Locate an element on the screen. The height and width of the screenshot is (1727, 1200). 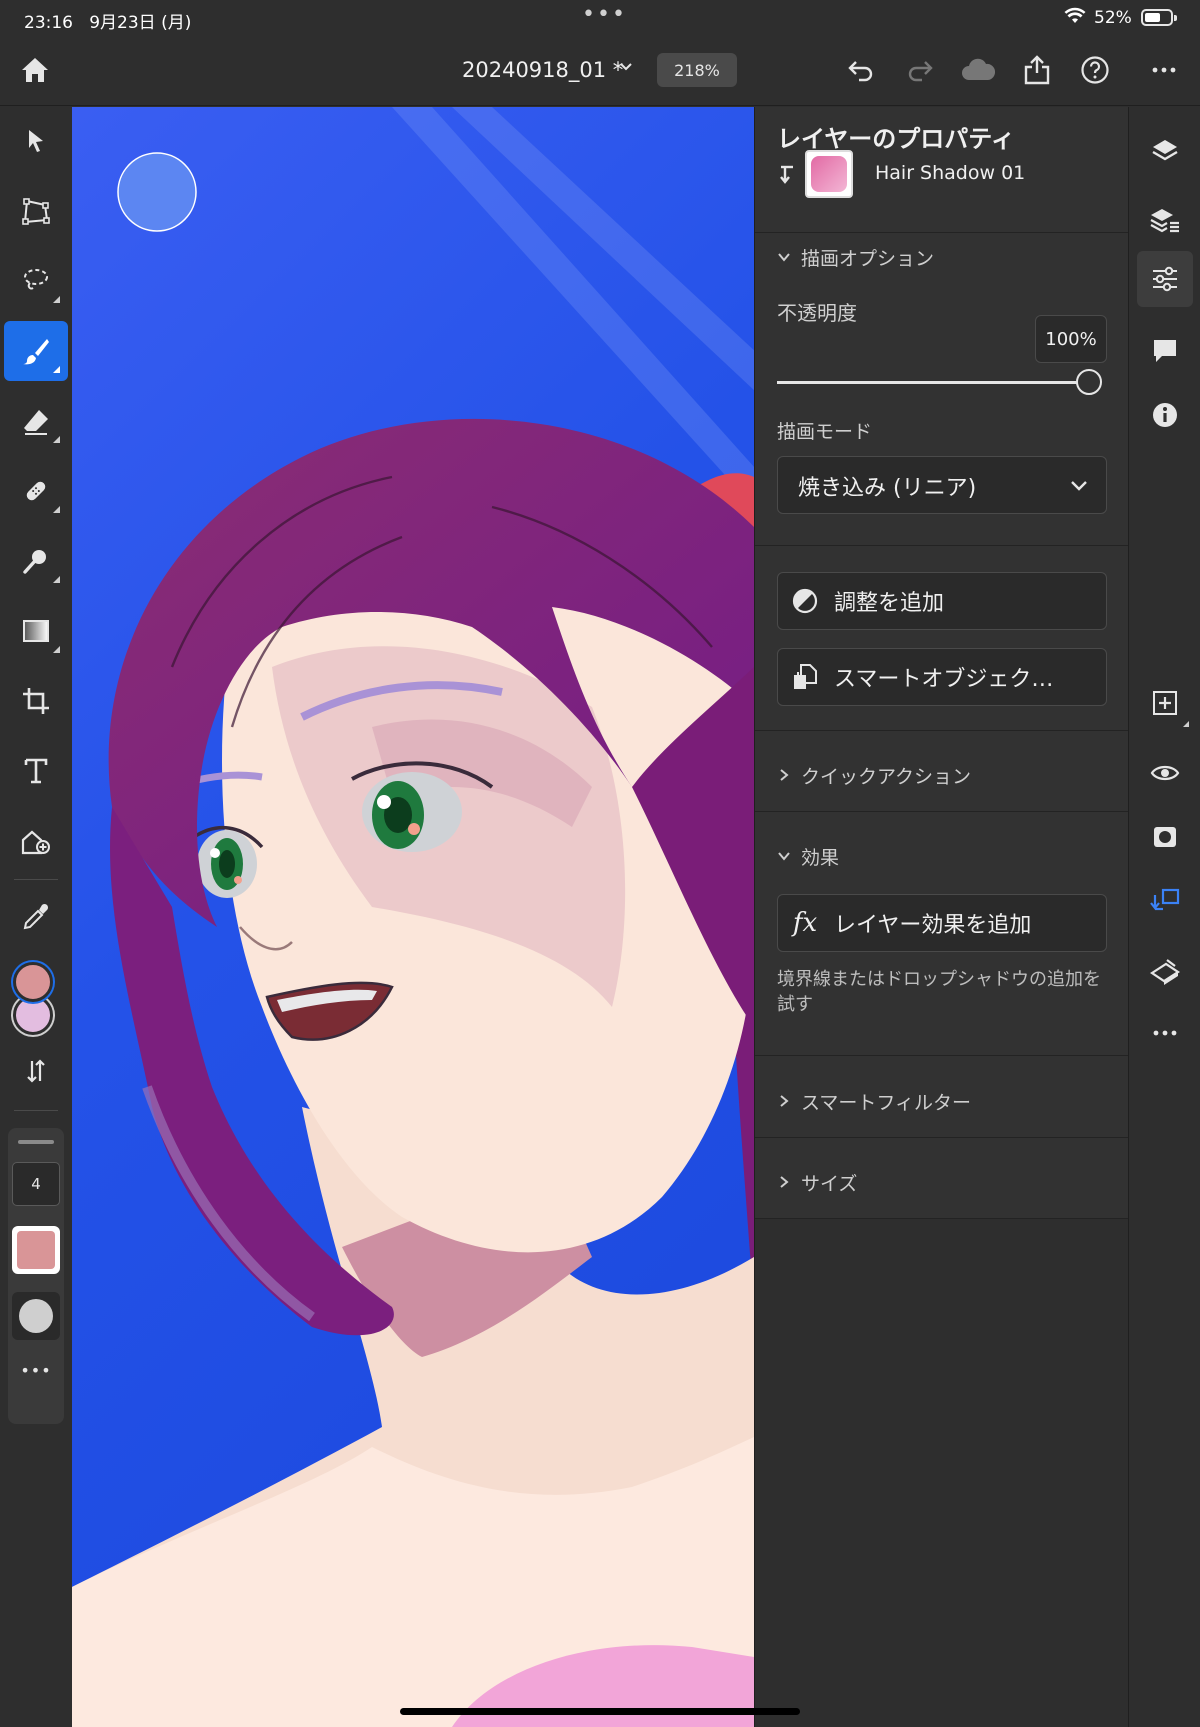
section-draw-options: 描画オプション is located at coordinates (855, 257).